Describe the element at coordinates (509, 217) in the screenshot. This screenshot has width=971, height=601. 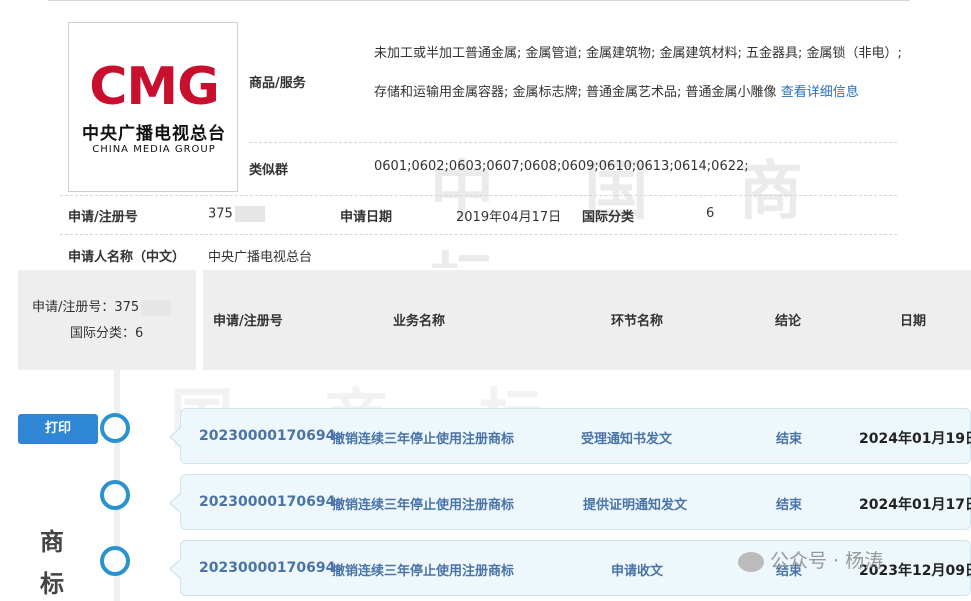
I see `application-date-value: 2019年04月17日` at that location.